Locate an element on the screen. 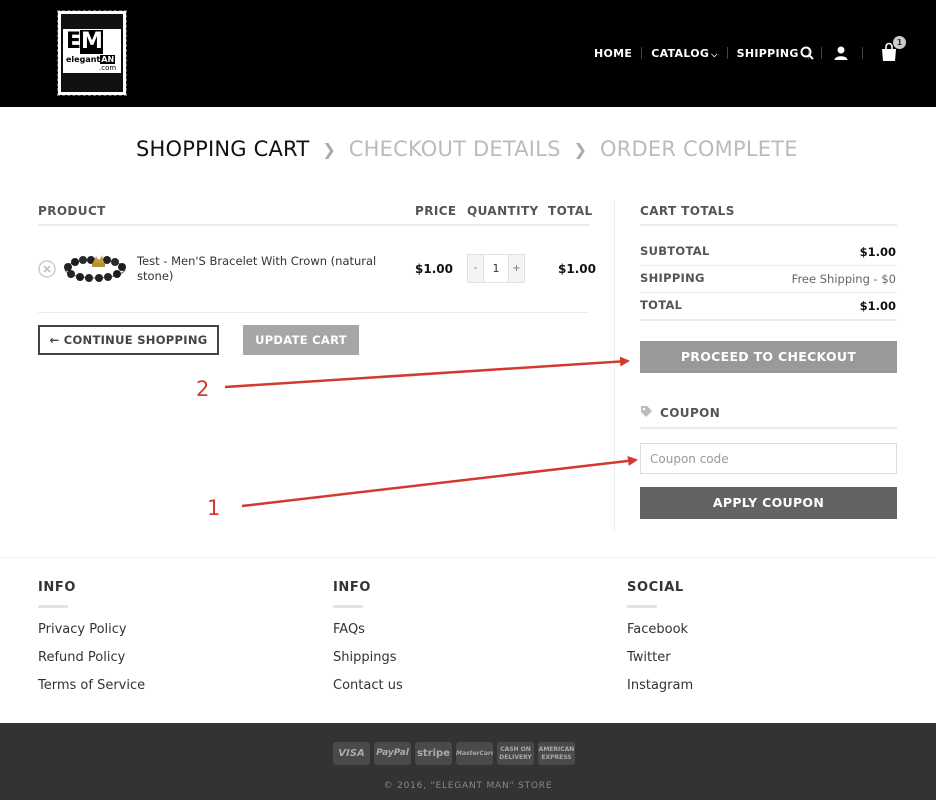 Image resolution: width=936 pixels, height=800 pixels. quantity-stepper: - 1 + is located at coordinates (496, 268).